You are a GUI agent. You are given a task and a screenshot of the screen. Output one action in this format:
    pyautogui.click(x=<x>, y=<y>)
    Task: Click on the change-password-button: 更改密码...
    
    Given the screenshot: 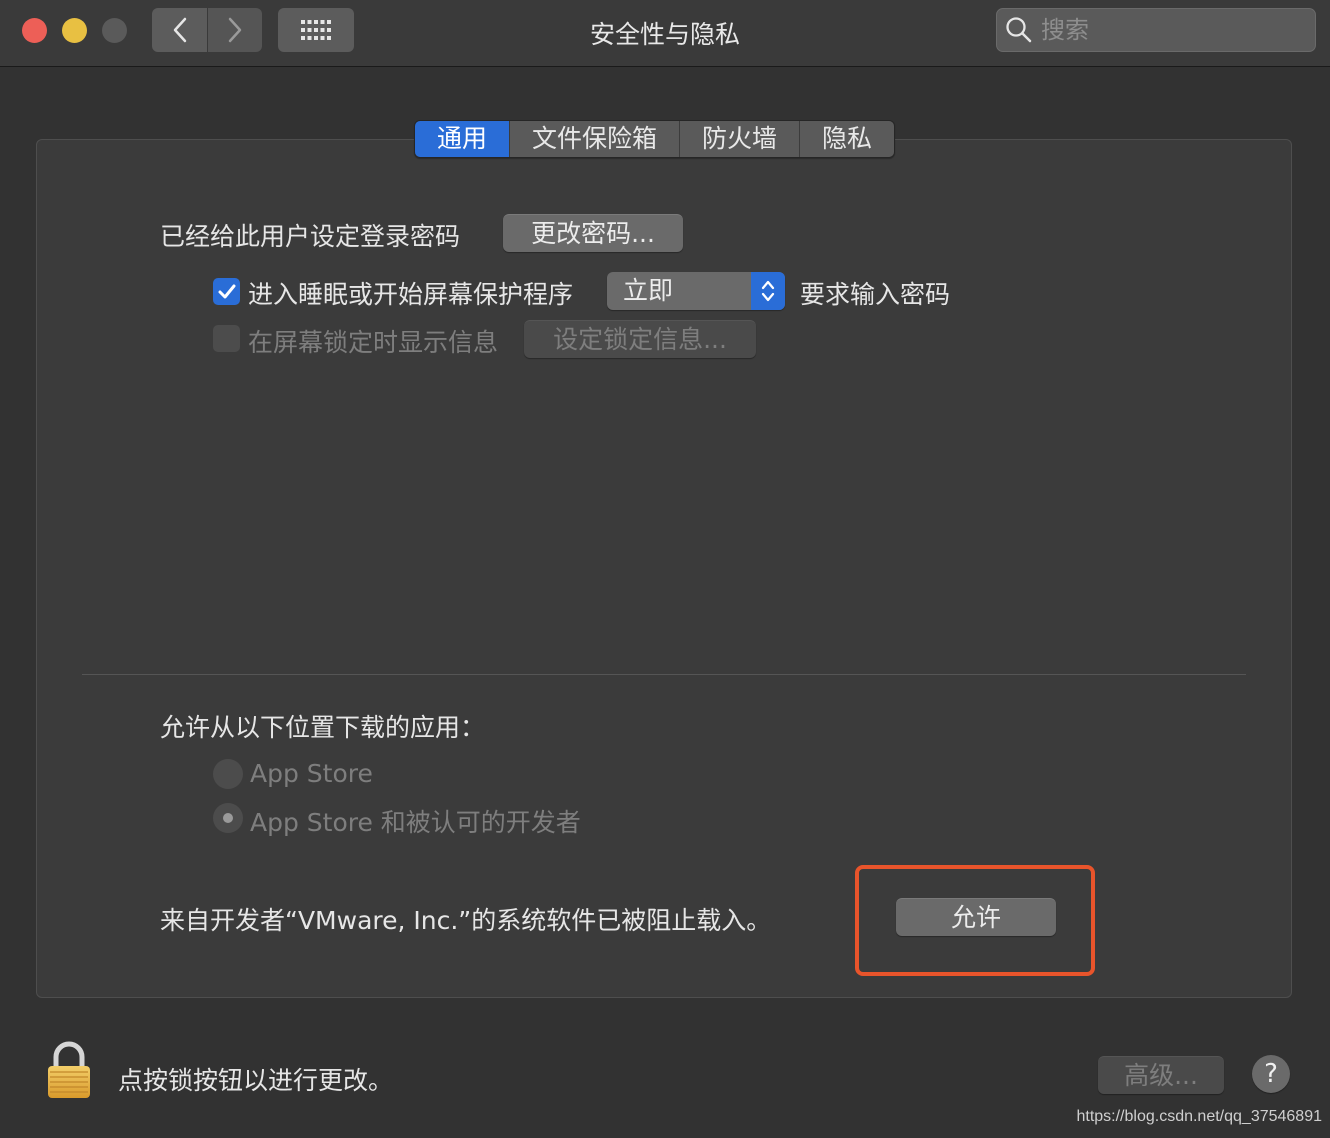 What is the action you would take?
    pyautogui.click(x=593, y=233)
    